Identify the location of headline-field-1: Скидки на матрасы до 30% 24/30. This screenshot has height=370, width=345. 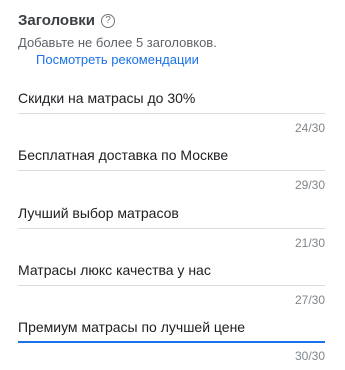
(171, 113).